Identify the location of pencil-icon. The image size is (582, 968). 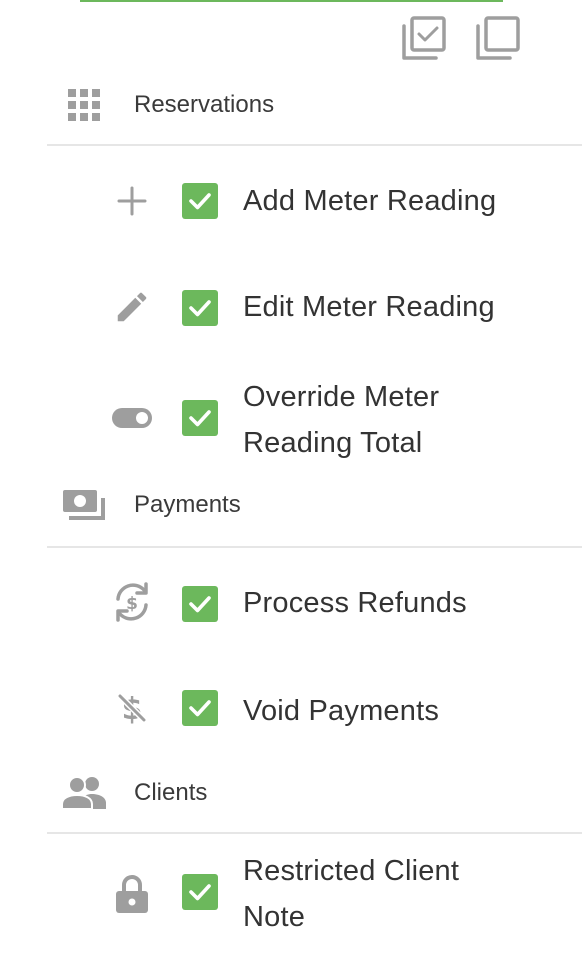
(132, 307).